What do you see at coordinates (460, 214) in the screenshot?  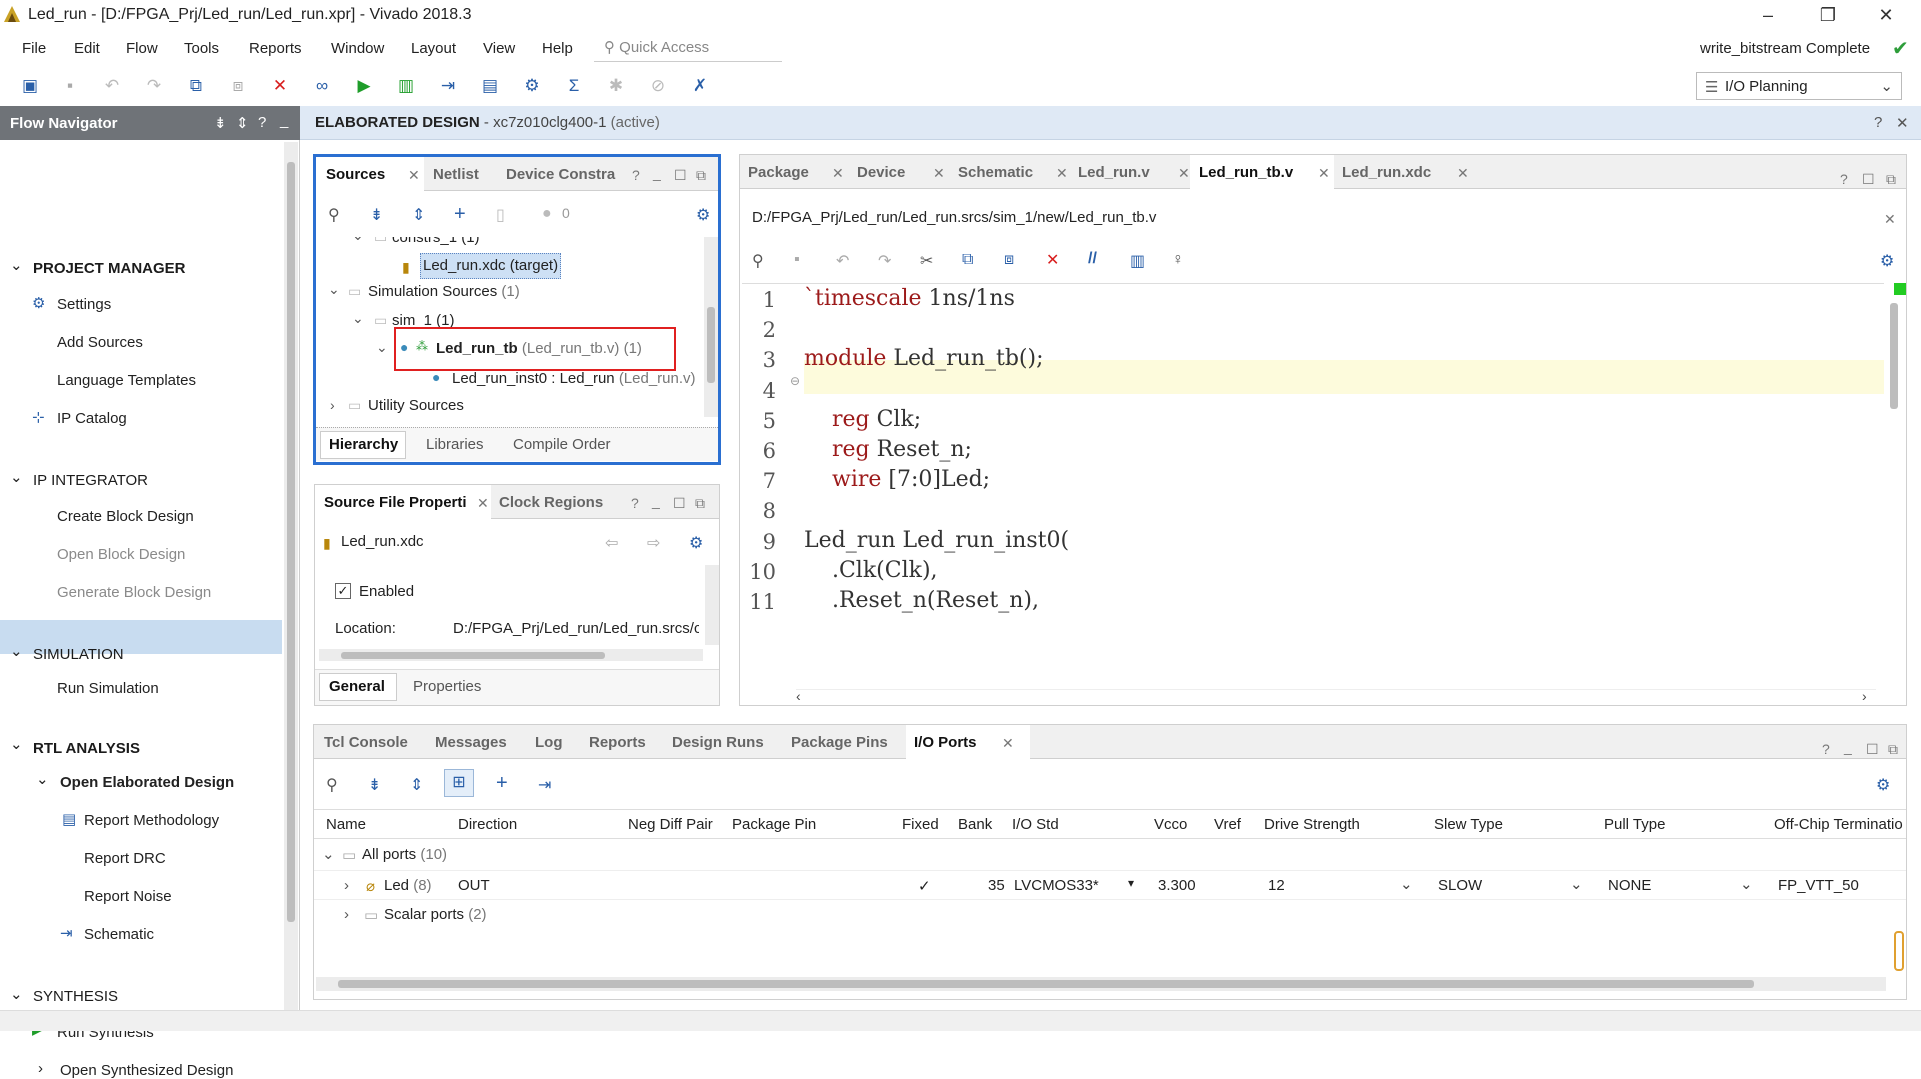 I see `add-sources-icon: +` at bounding box center [460, 214].